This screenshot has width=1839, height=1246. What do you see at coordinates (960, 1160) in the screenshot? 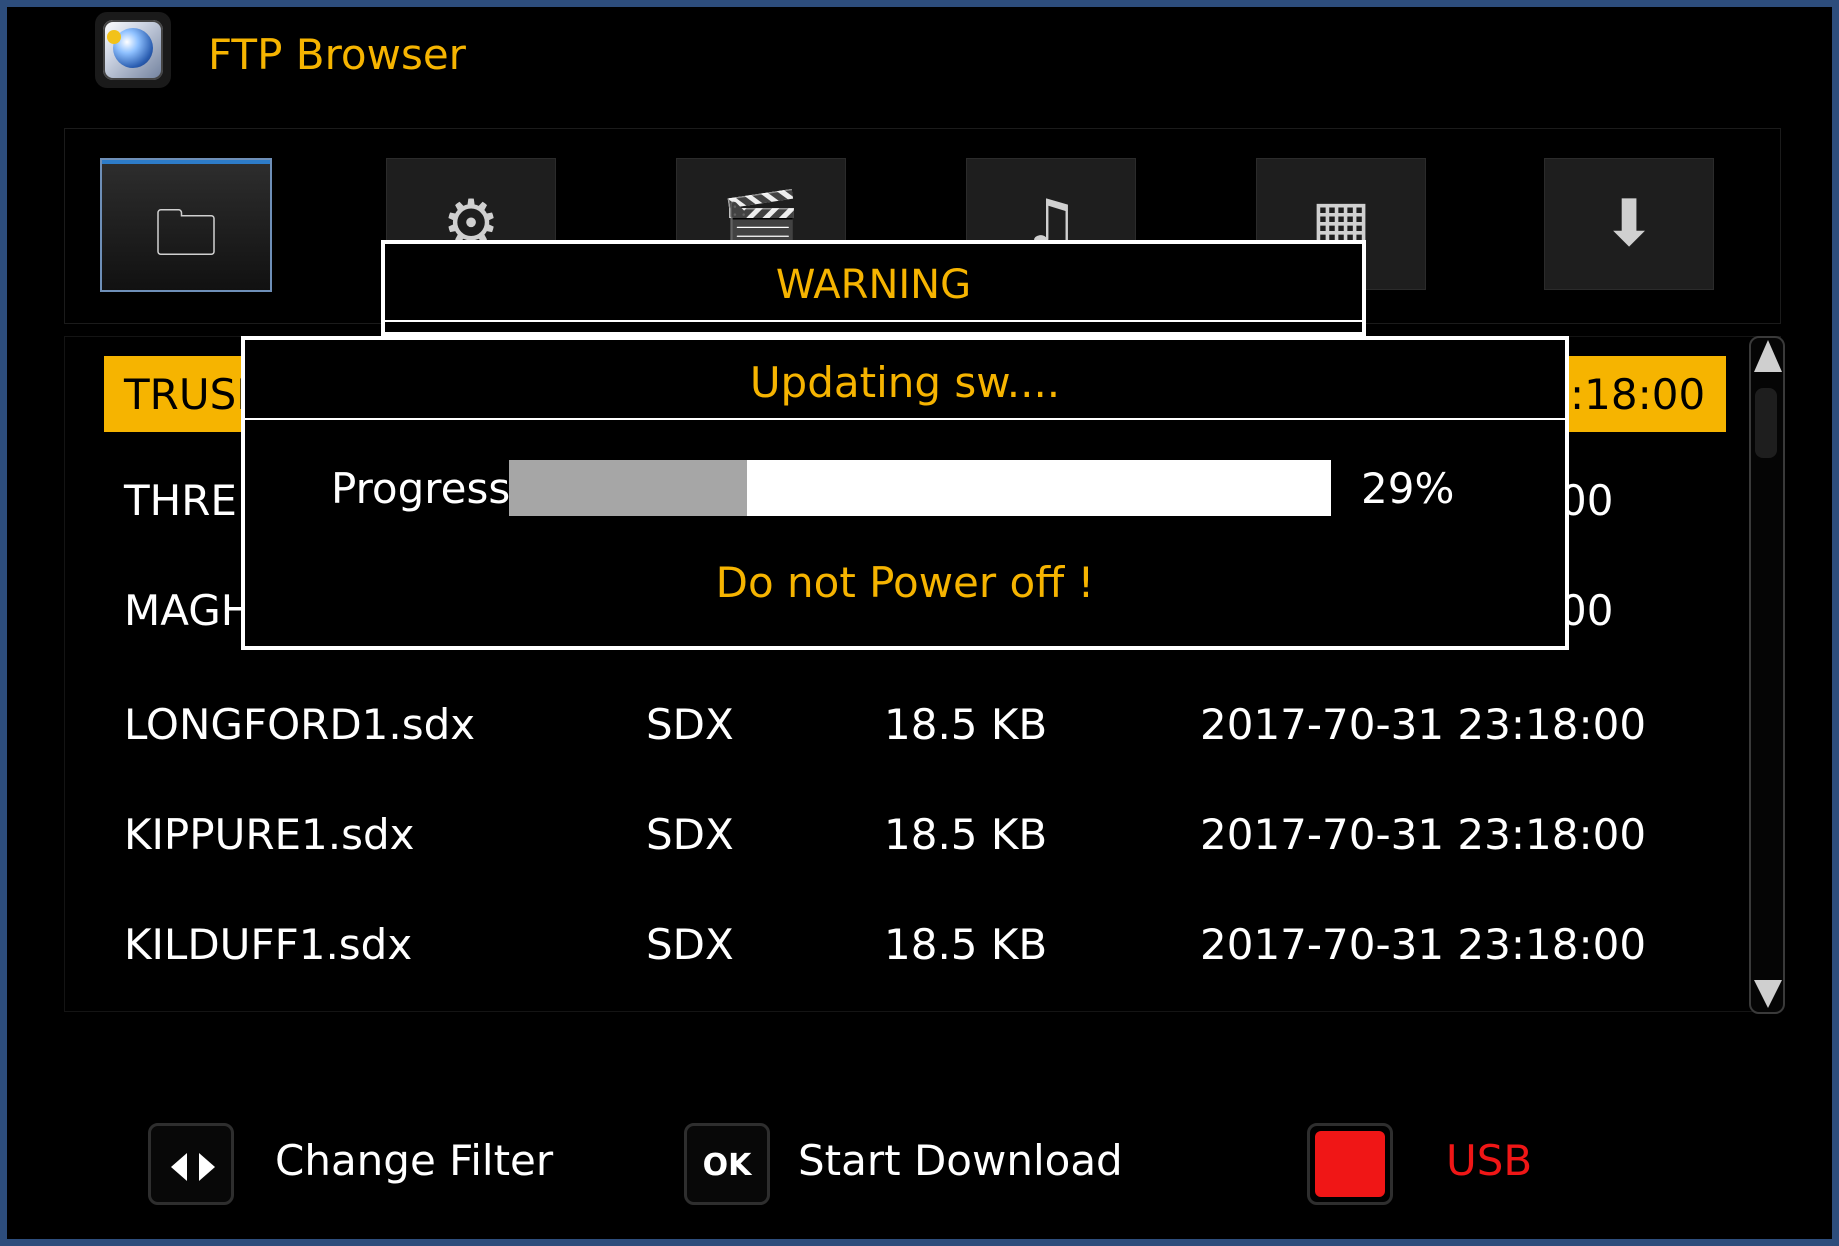
I see `start-download-label: Start Download` at bounding box center [960, 1160].